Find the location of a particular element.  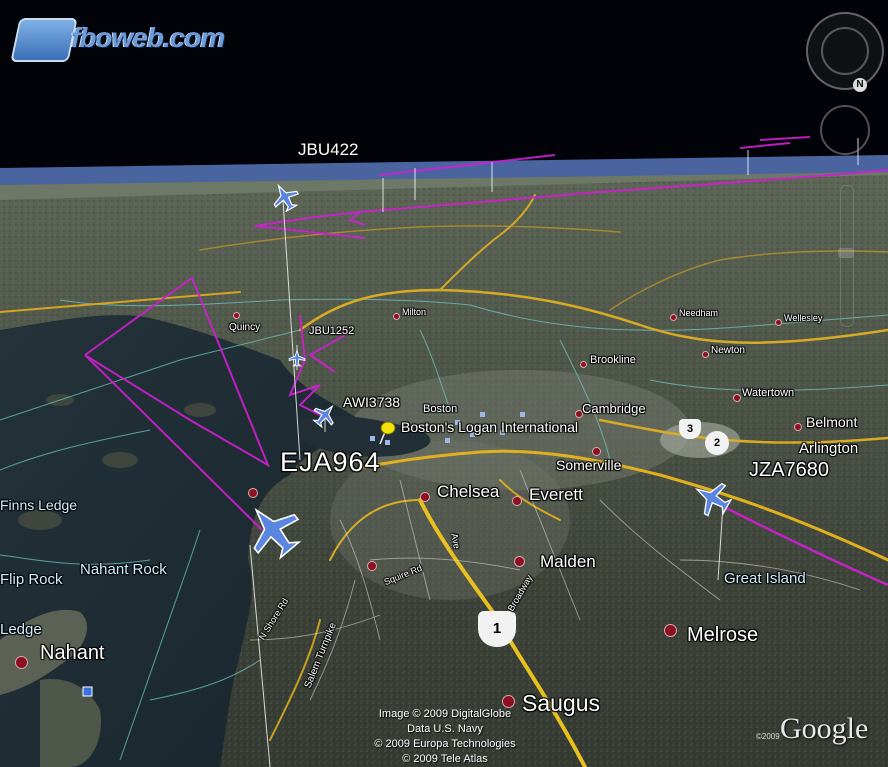

place-dot-winthrop is located at coordinates (253, 493).